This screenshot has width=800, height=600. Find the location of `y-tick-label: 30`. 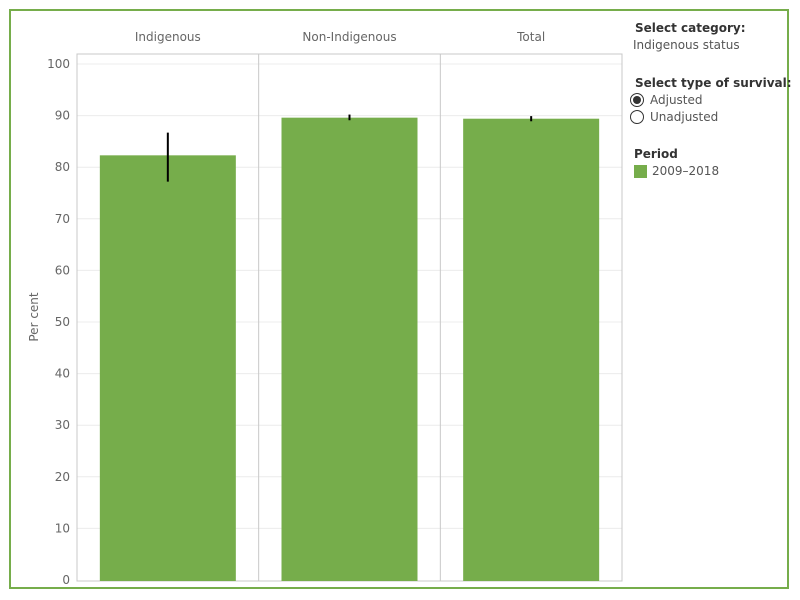

y-tick-label: 30 is located at coordinates (62, 425).